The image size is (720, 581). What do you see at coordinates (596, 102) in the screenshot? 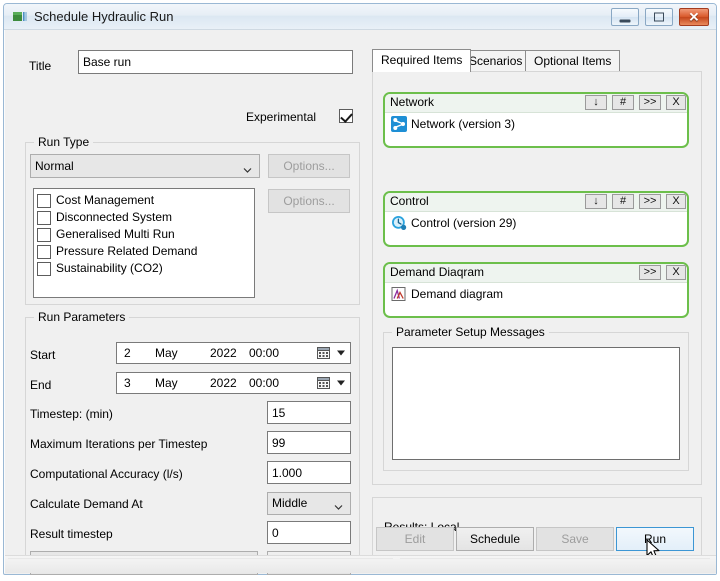
I see `network-move-down-button: ↓` at bounding box center [596, 102].